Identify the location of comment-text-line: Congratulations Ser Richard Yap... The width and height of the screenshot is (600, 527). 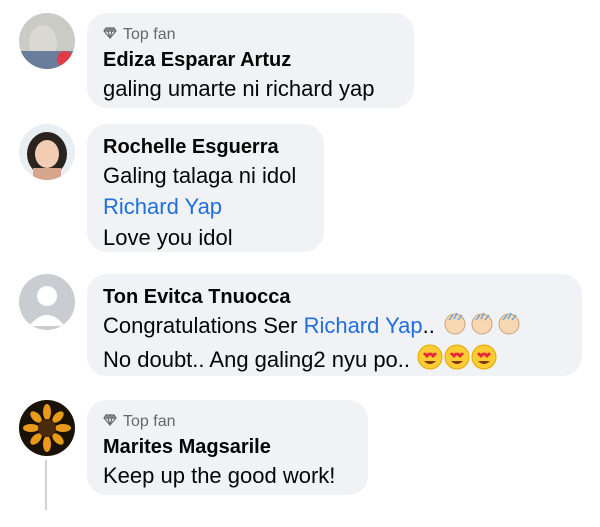
(334, 327).